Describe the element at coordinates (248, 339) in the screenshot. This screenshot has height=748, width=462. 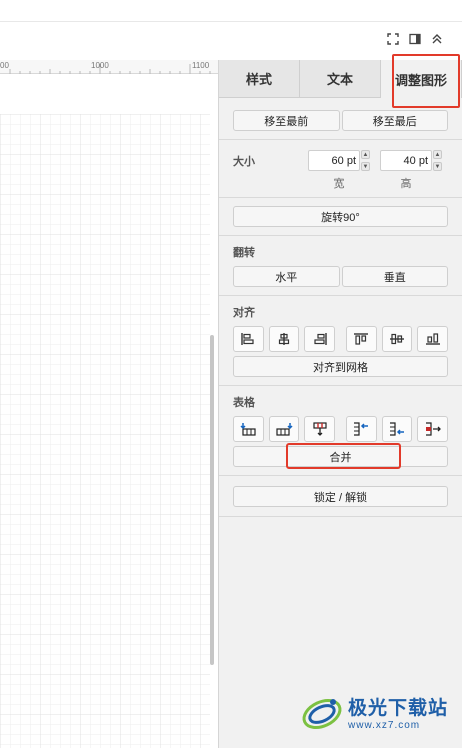
I see `align-left-icon` at that location.